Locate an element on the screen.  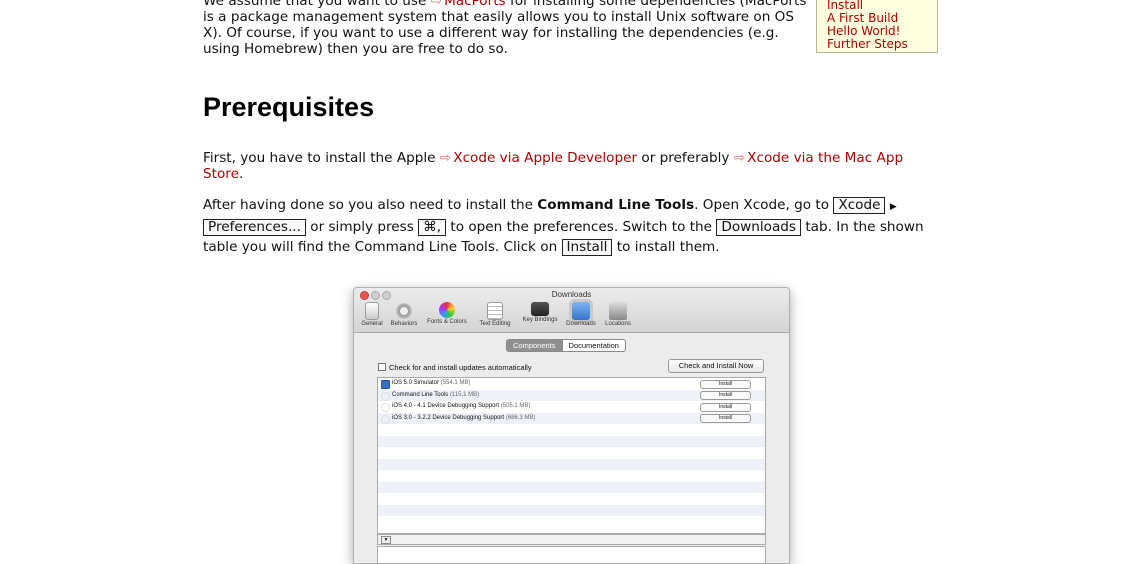
toolbar-fonts-colors: Fonts & Colors is located at coordinates (447, 313).